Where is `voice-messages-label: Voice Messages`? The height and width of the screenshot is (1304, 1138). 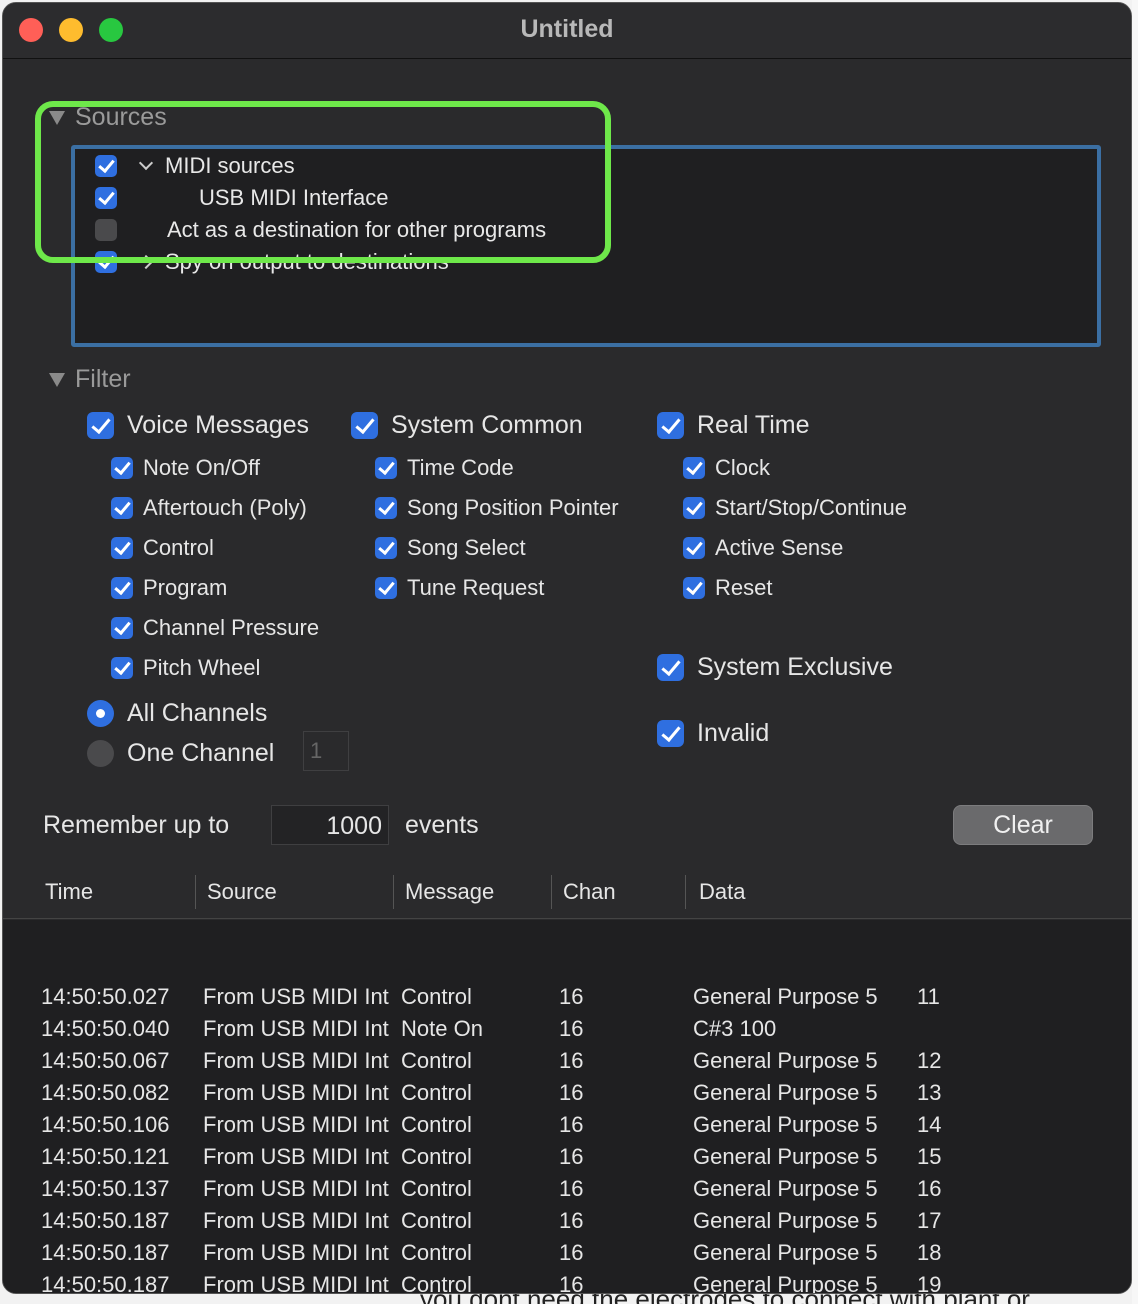
voice-messages-label: Voice Messages is located at coordinates (218, 425).